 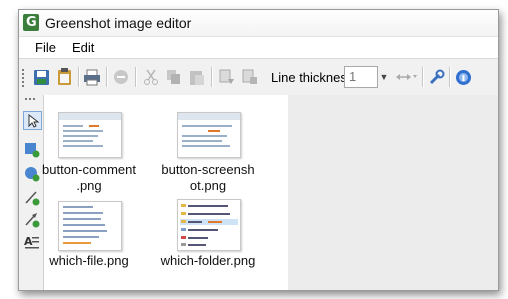 I want to click on rectangle-icon, so click(x=31, y=149).